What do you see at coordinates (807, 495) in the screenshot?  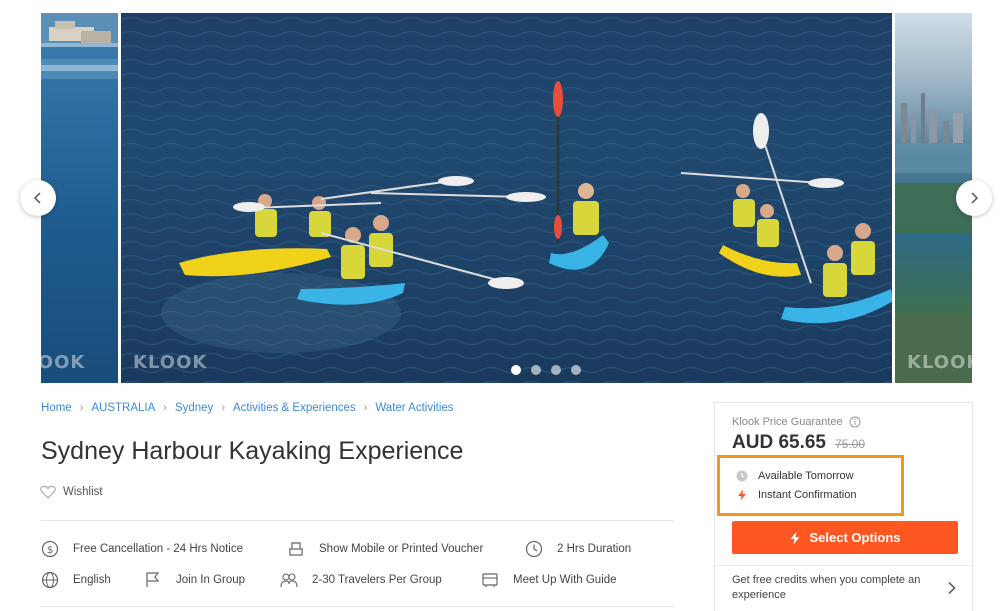 I see `confirmation-label: Instant Confirmation` at bounding box center [807, 495].